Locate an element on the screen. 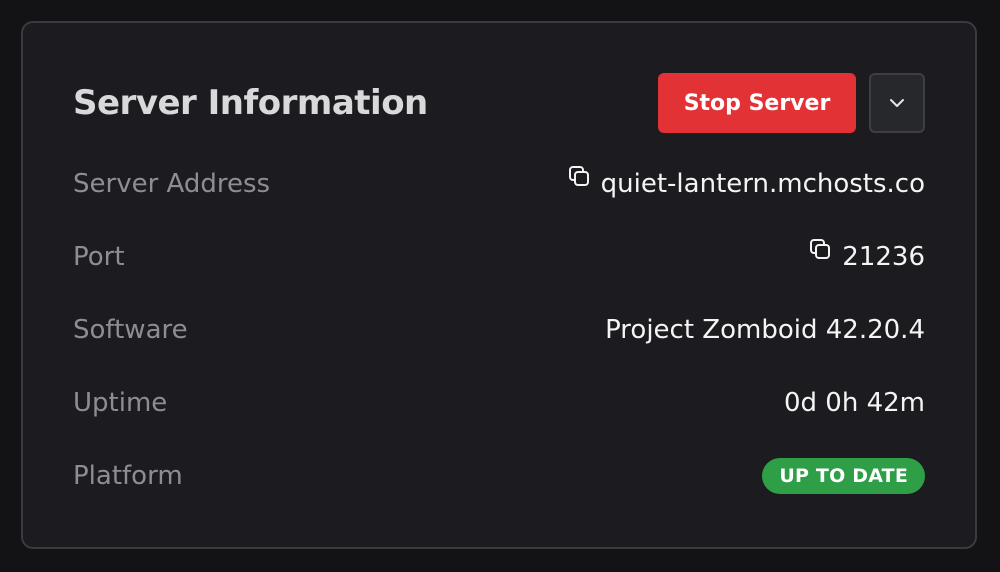 Image resolution: width=1000 pixels, height=572 pixels. port-value-group: 21236 is located at coordinates (866, 255).